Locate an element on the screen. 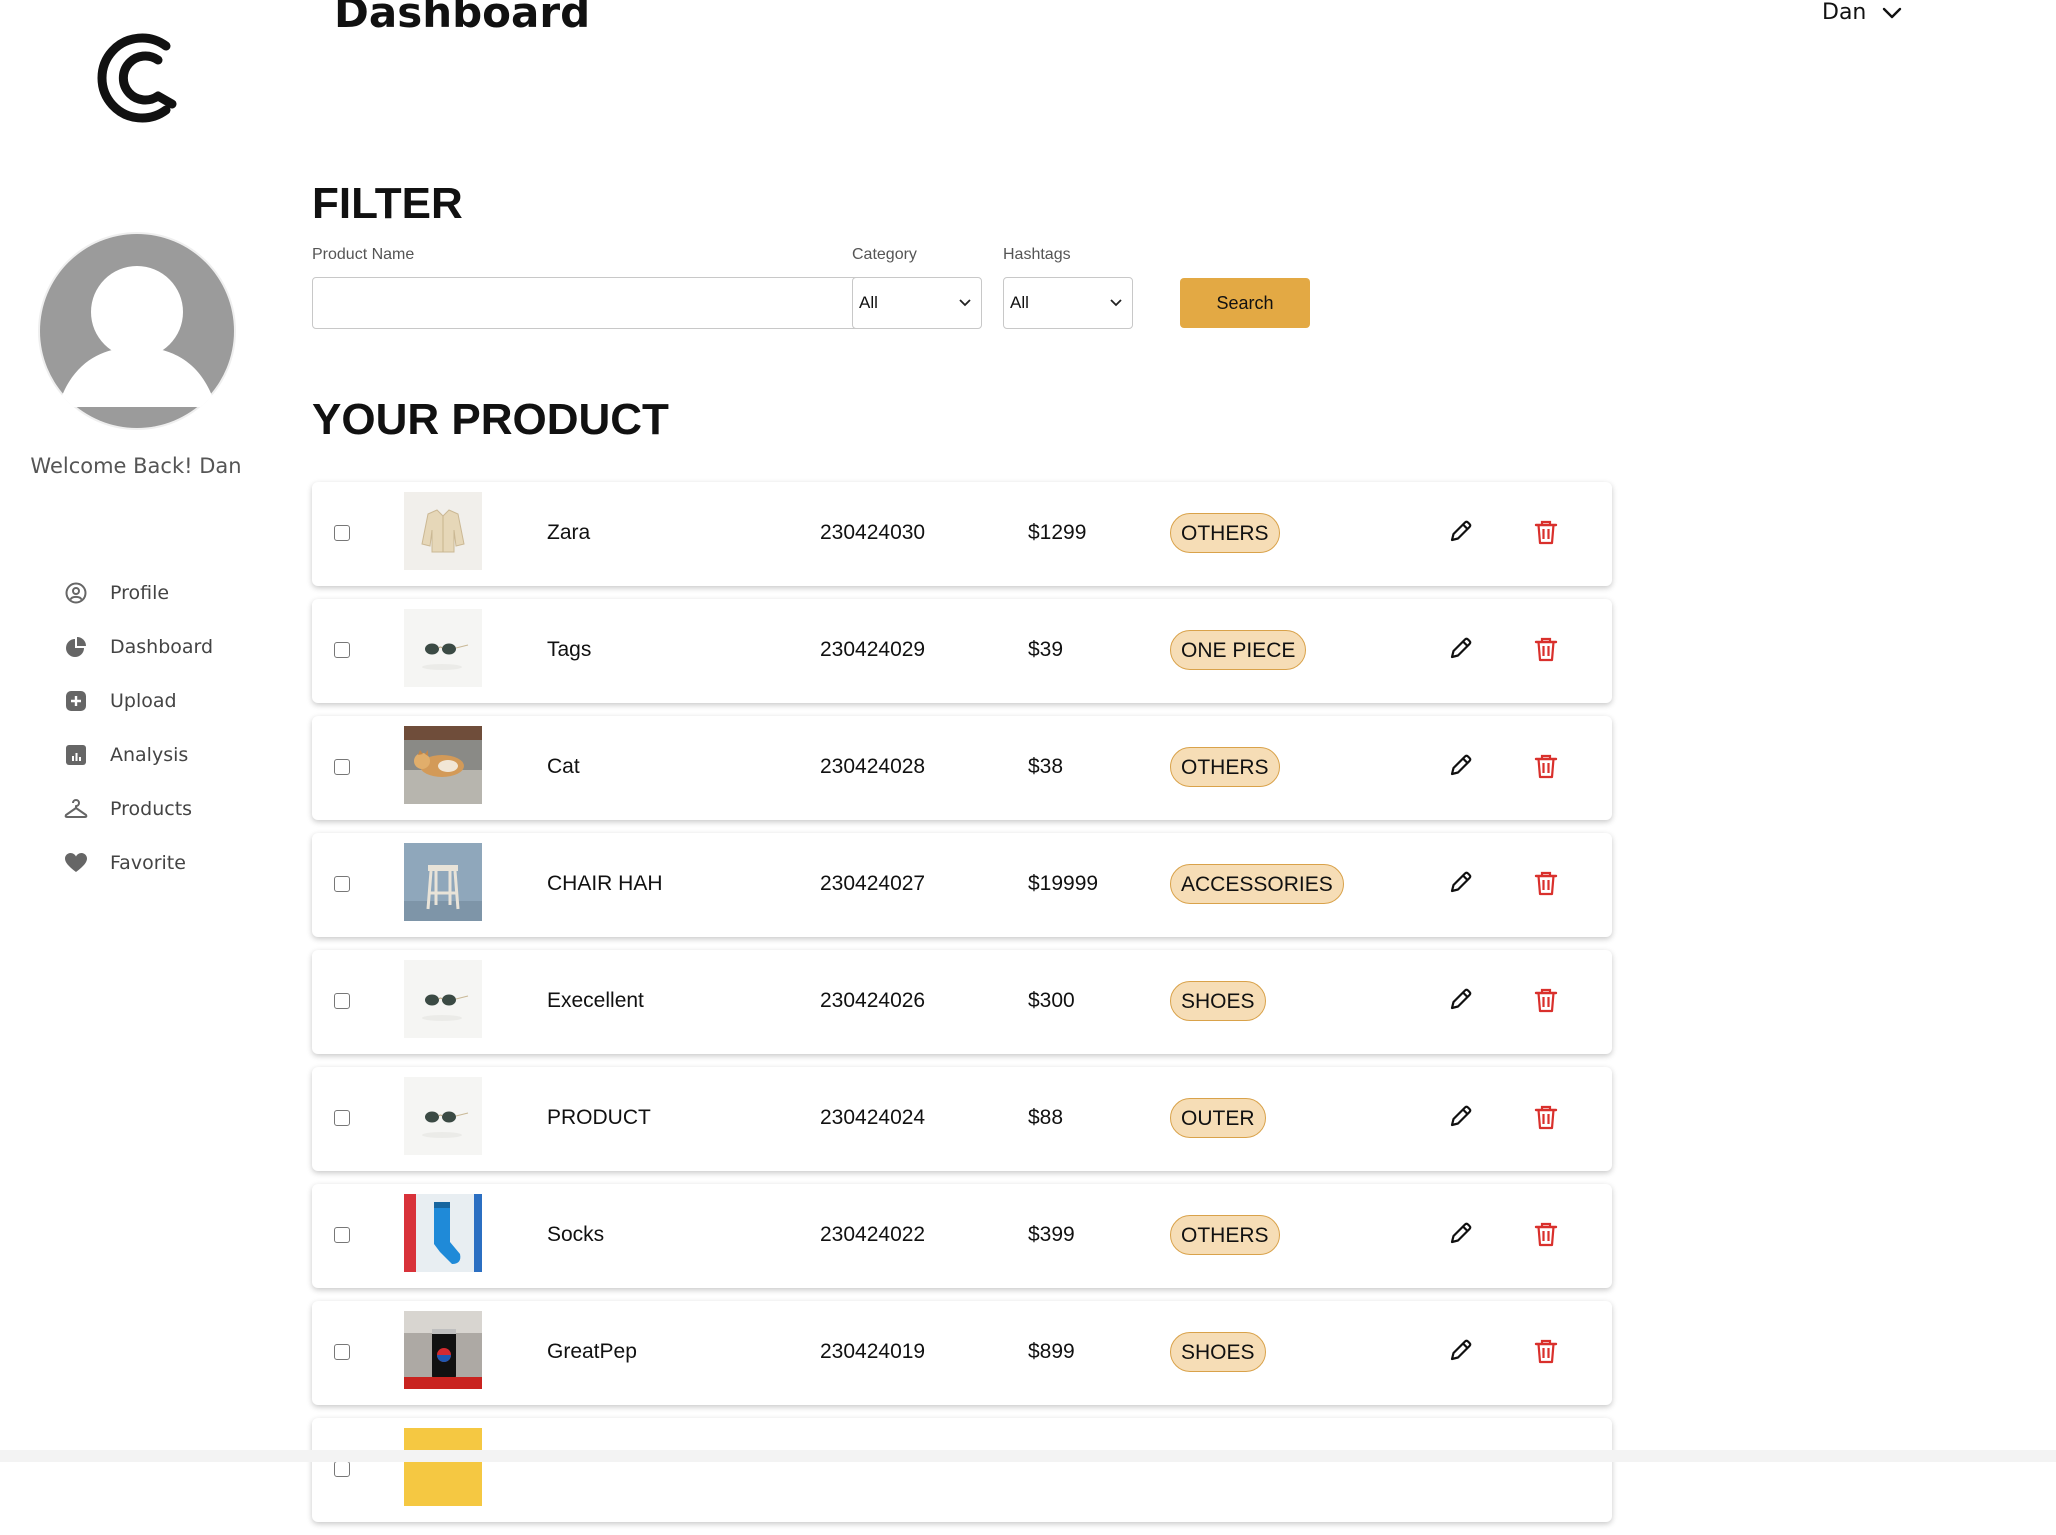 Image resolution: width=2056 pixels, height=1535 pixels. product-row: CHAIR HAH 230424027 $19999 ACCESSORIES is located at coordinates (962, 885).